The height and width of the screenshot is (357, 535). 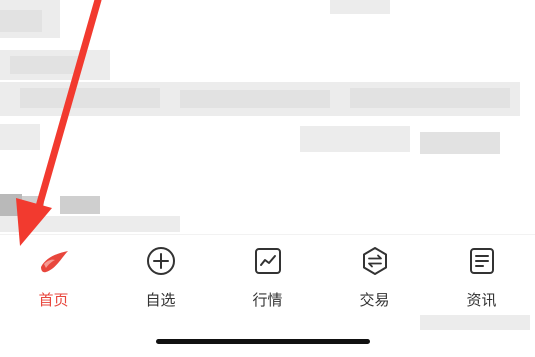 I want to click on tab-watchlist: 自选, so click(x=160, y=275).